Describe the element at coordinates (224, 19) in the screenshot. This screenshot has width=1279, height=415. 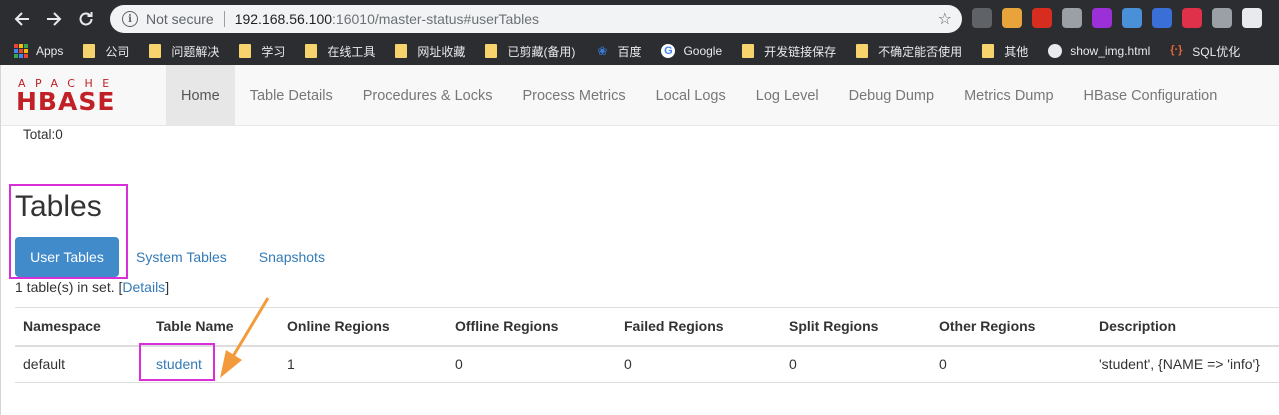
I see `separator` at that location.